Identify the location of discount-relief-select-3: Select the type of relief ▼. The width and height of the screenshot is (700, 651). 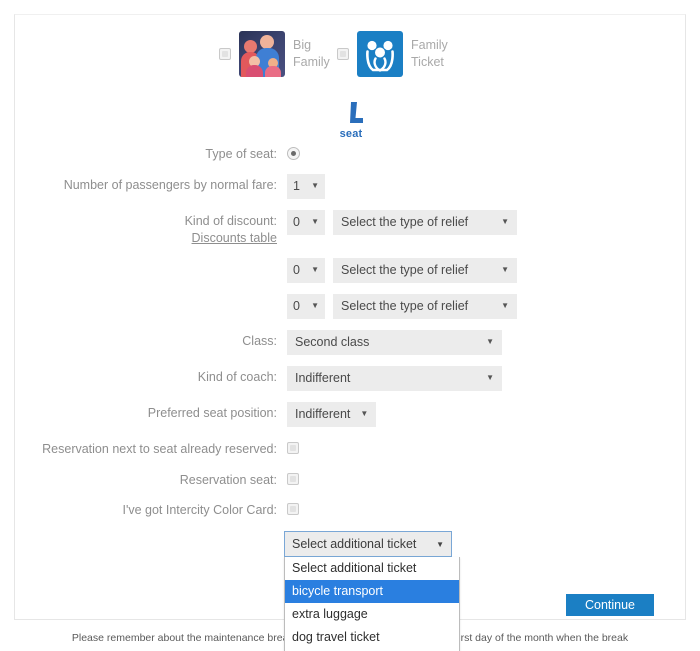
(425, 306).